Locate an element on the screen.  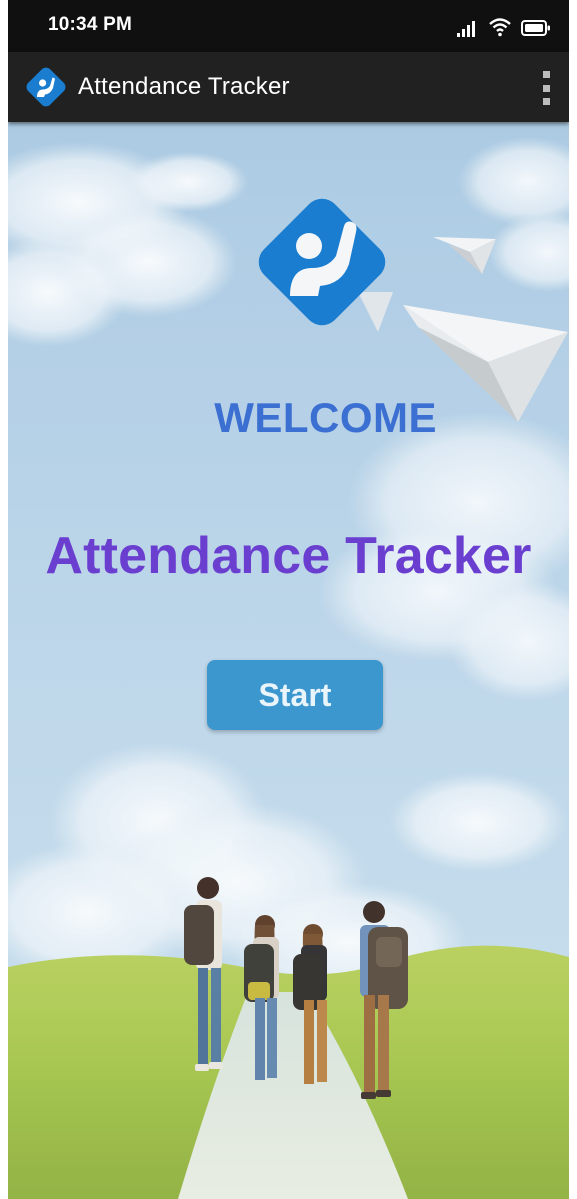
start-button: Start is located at coordinates (295, 695).